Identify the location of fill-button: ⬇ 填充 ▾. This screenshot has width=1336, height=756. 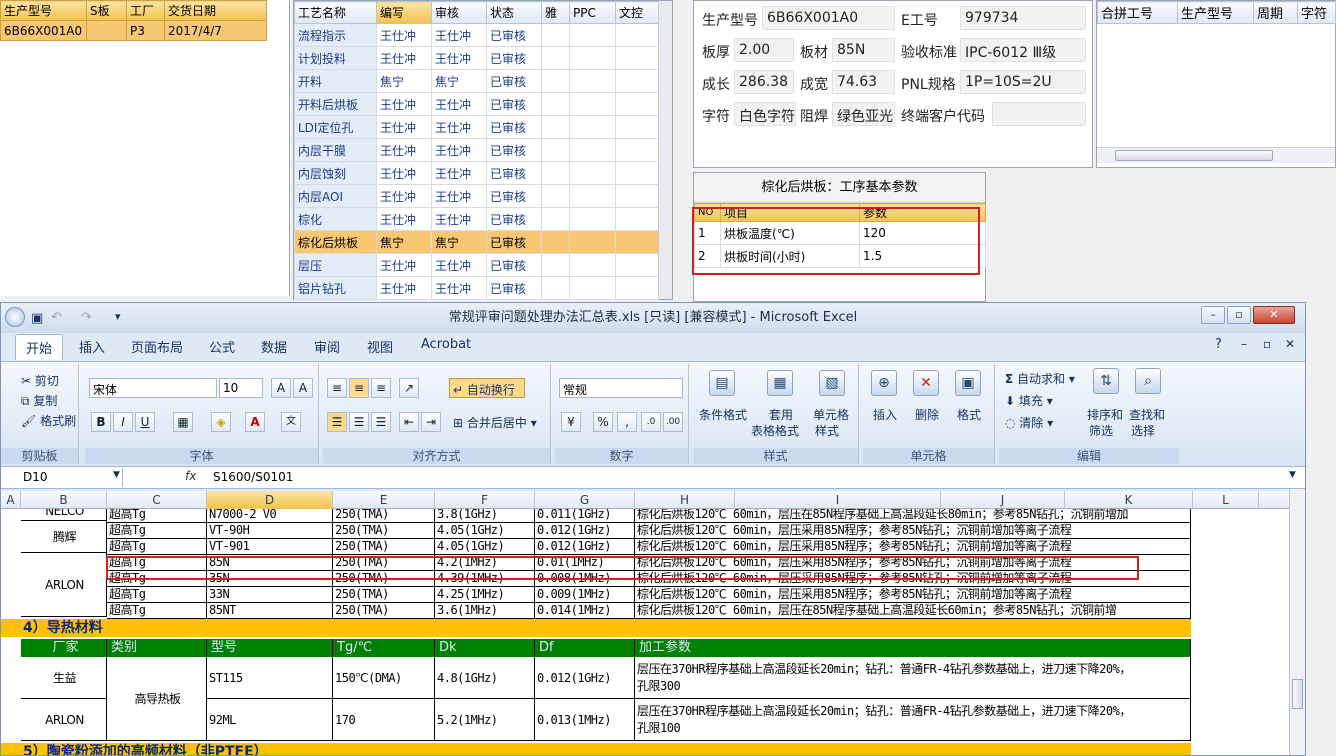
(1029, 400).